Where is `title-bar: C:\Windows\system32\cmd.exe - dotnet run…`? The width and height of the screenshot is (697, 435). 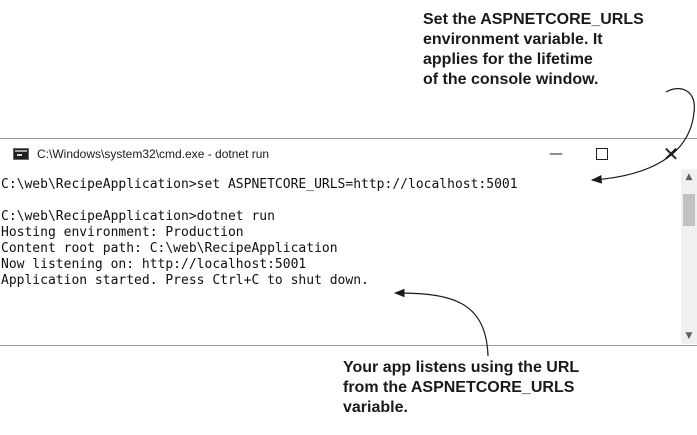
title-bar: C:\Windows\system32\cmd.exe - dotnet run… is located at coordinates (348, 154).